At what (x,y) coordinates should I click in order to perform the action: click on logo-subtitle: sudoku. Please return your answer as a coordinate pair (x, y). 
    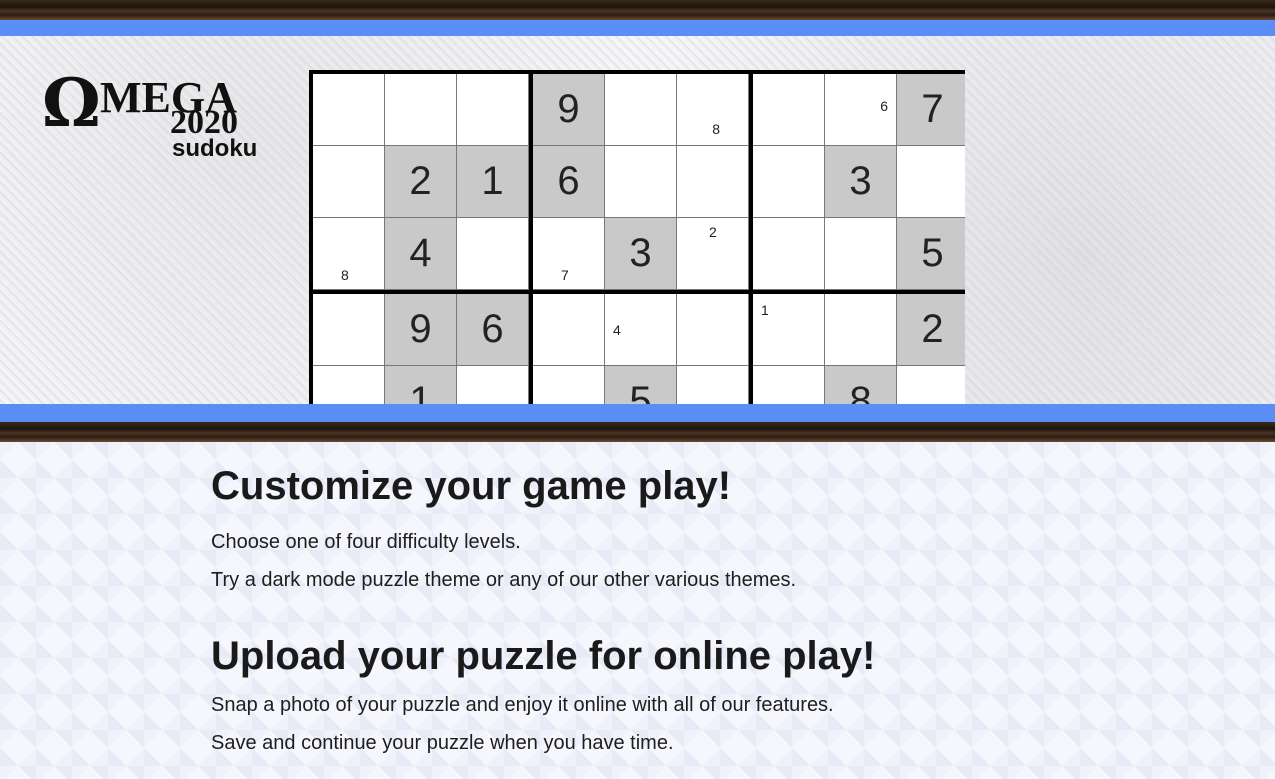
    Looking at the image, I should click on (215, 148).